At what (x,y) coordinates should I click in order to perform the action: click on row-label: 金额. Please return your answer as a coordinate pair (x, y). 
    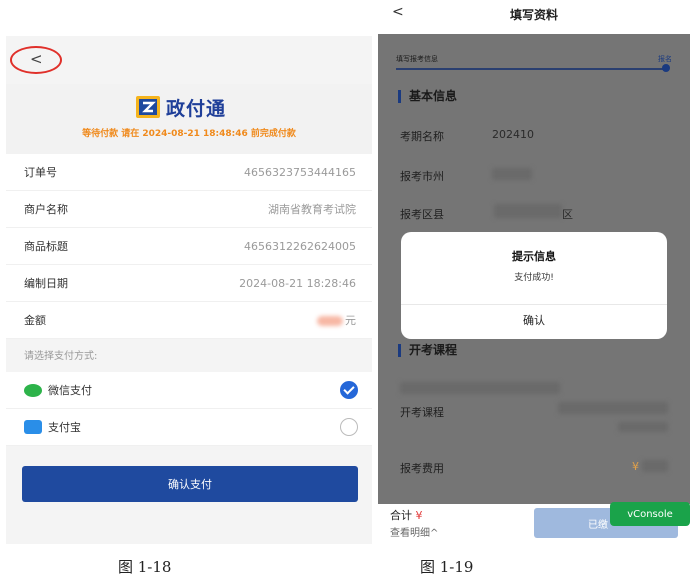
    Looking at the image, I should click on (35, 320).